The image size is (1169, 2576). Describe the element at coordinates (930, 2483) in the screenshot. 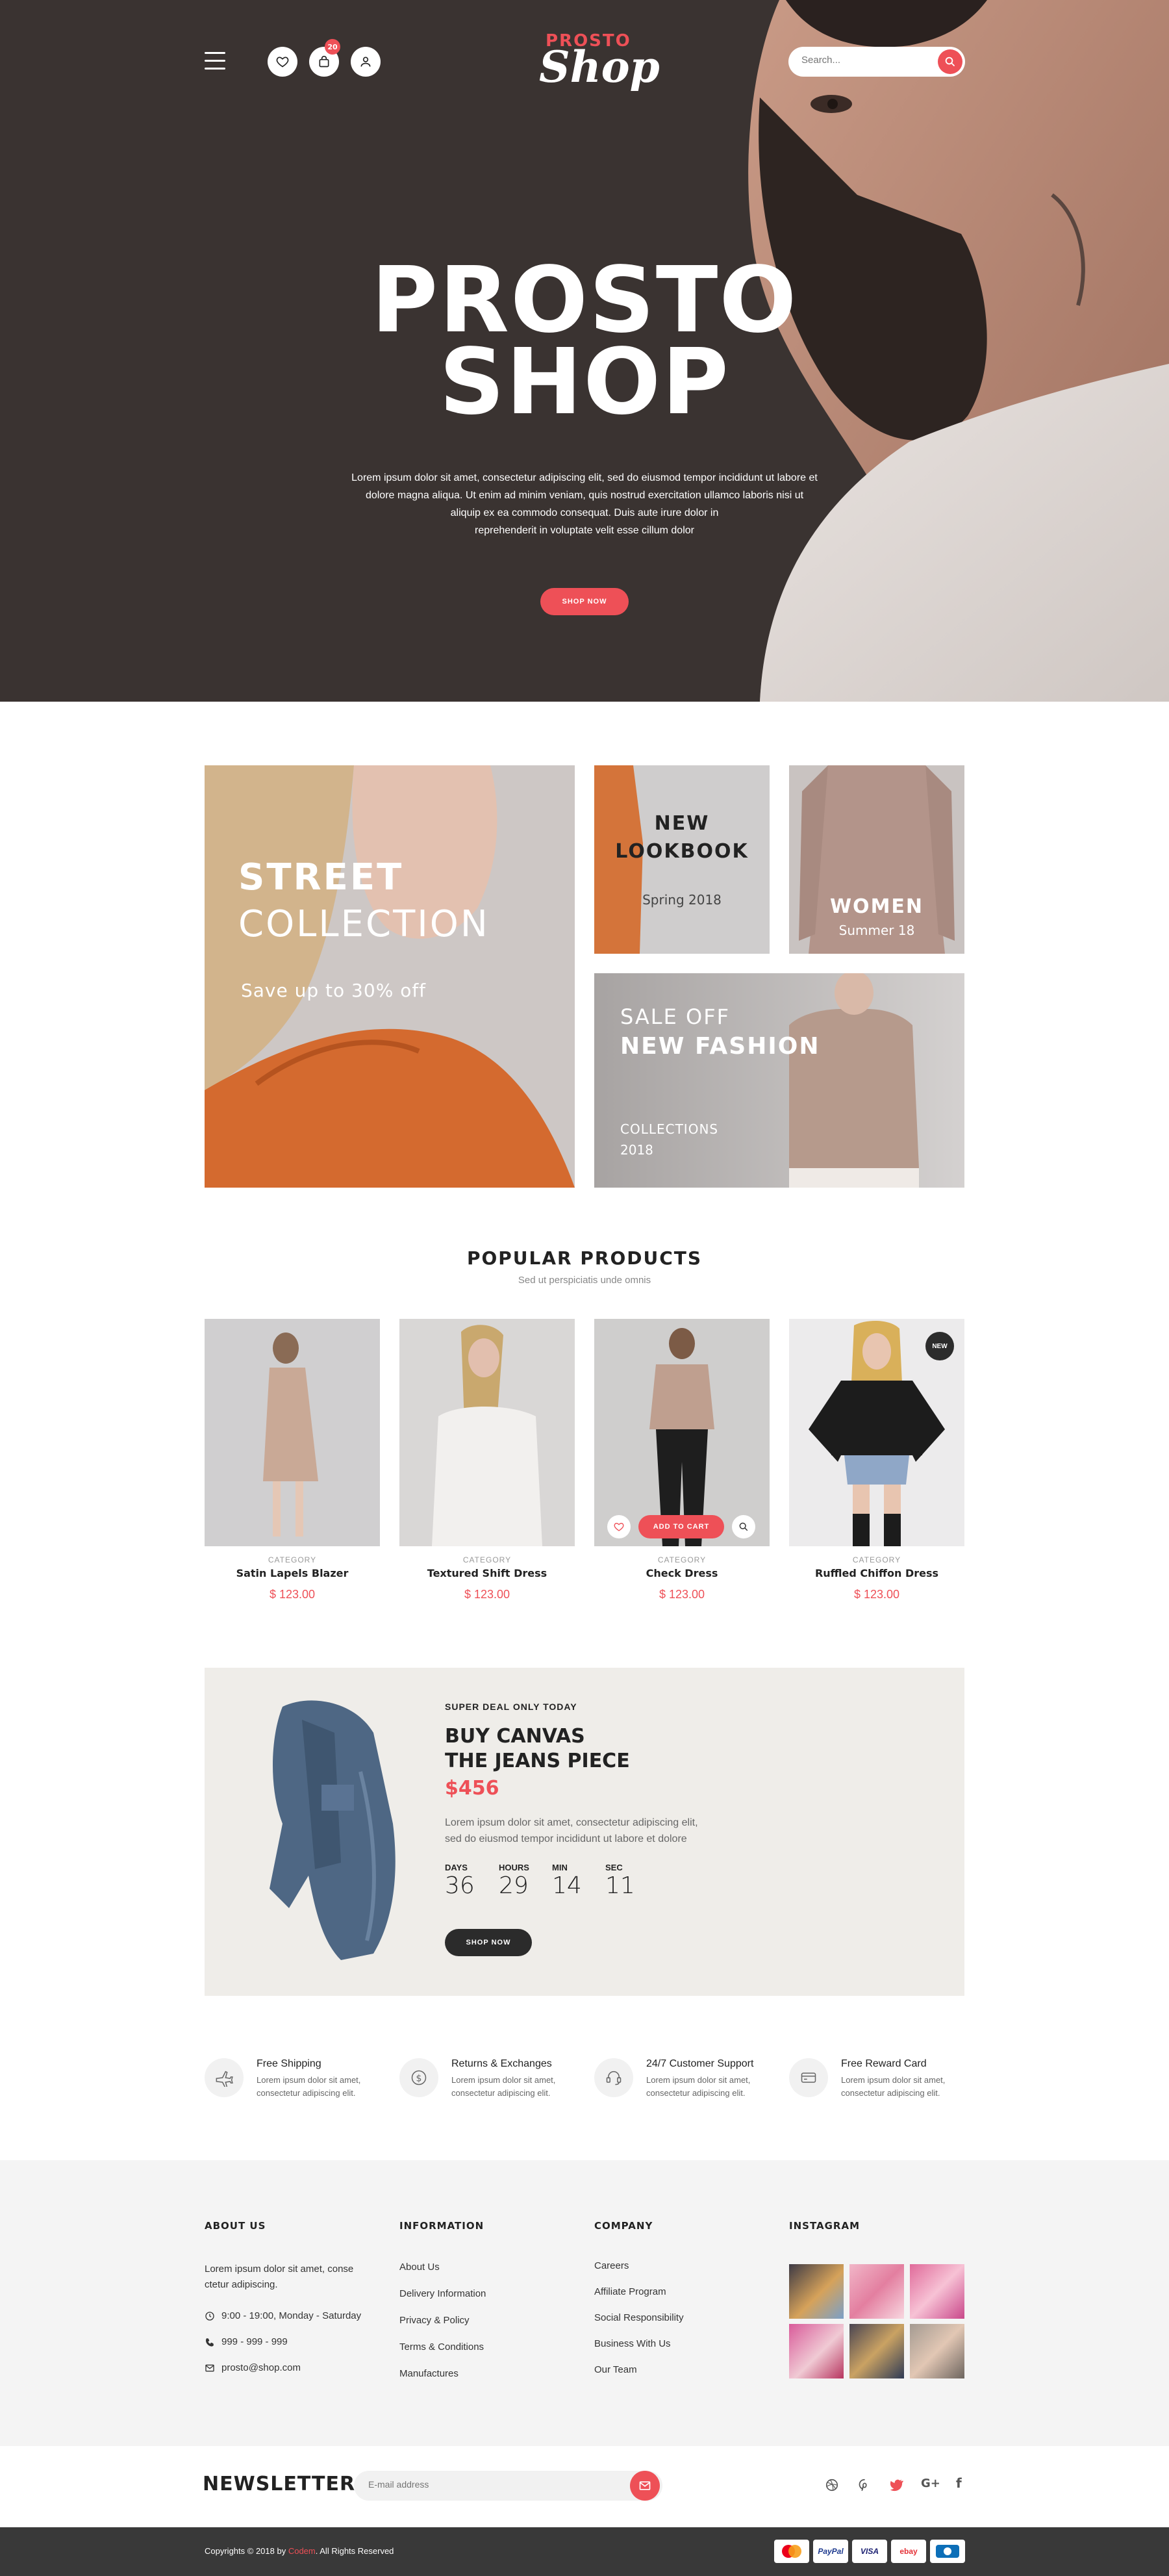

I see `google-plus-icon: G+` at that location.